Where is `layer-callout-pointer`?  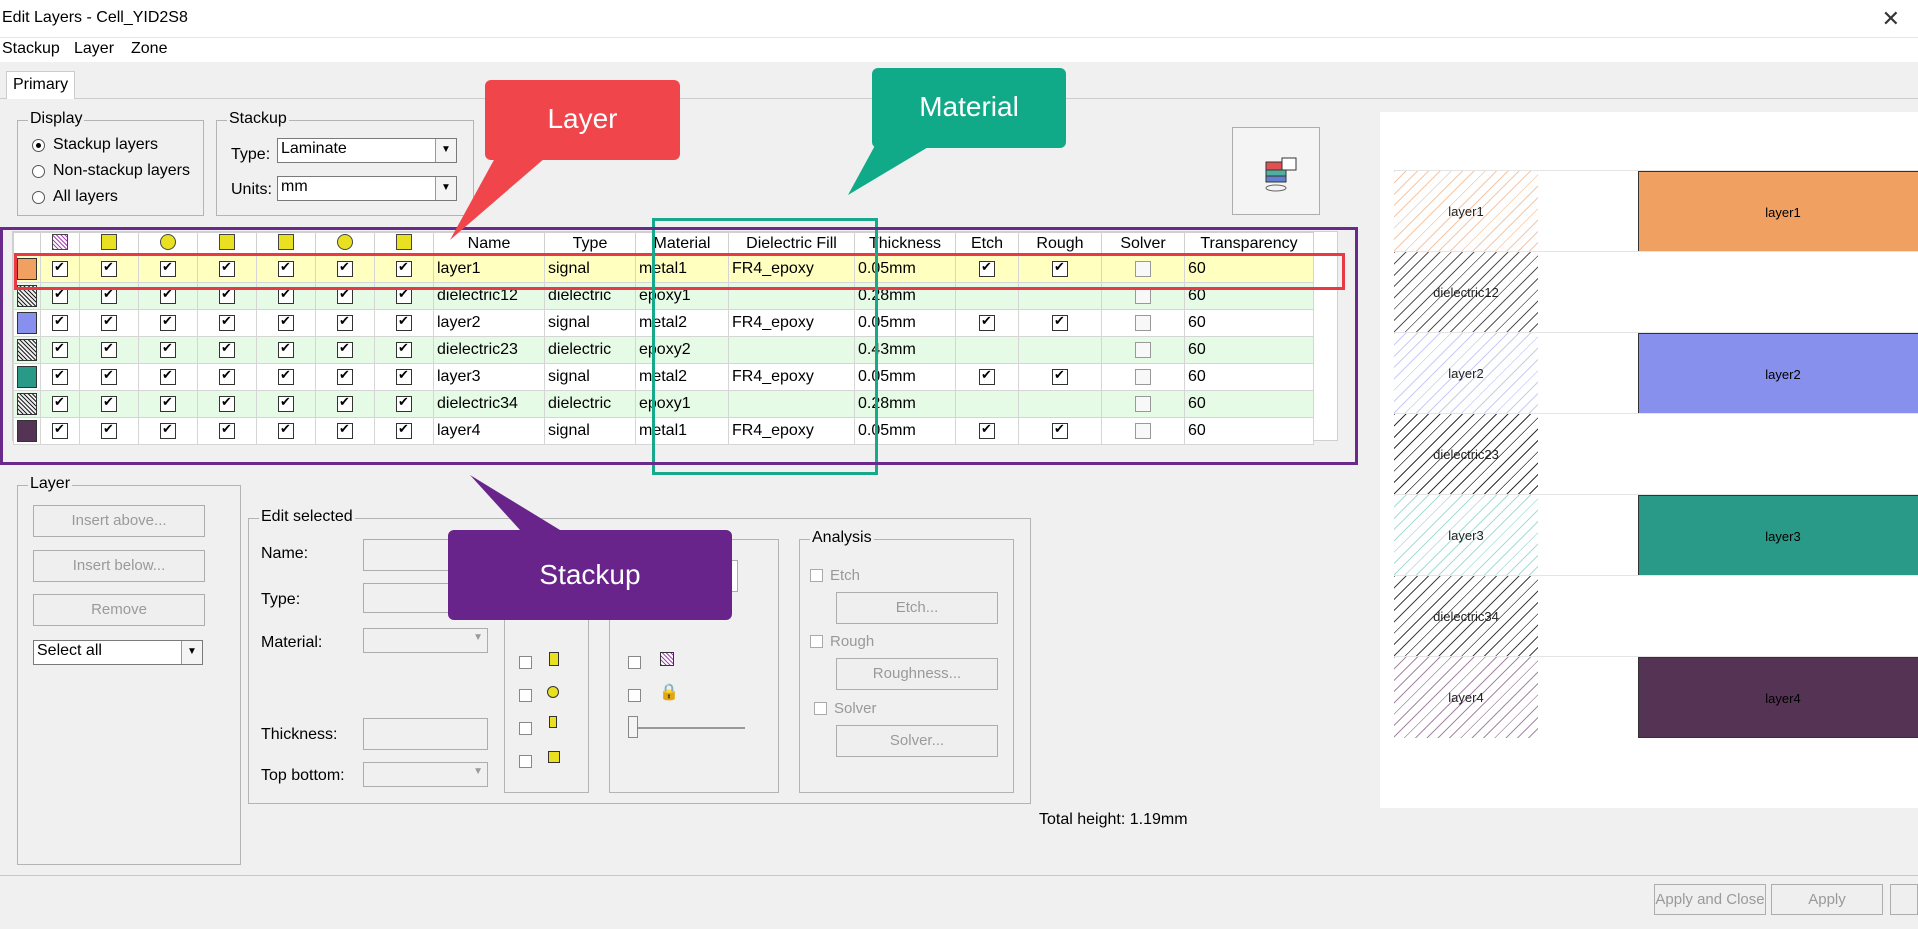 layer-callout-pointer is located at coordinates (497, 199).